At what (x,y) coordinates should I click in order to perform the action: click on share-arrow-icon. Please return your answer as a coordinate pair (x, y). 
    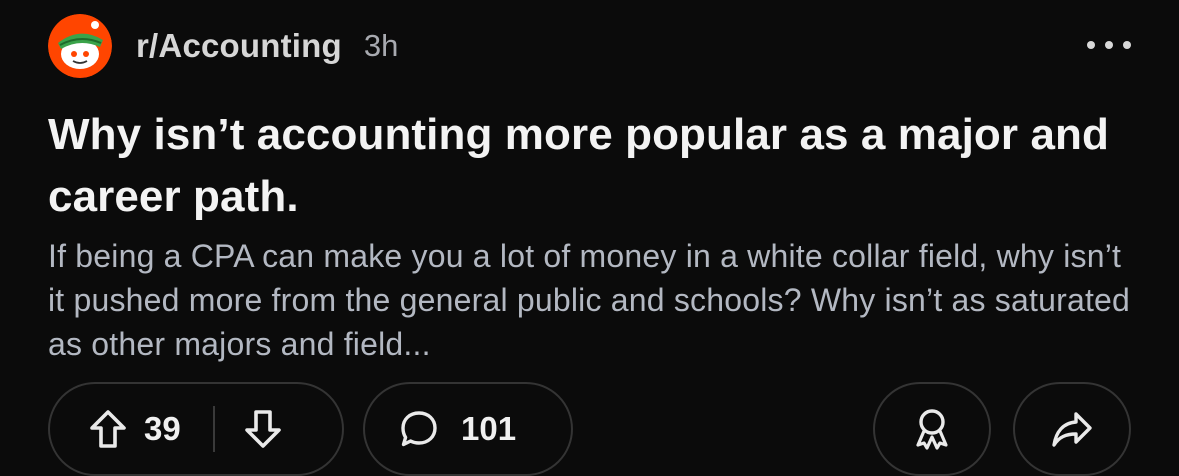
    Looking at the image, I should click on (1072, 429).